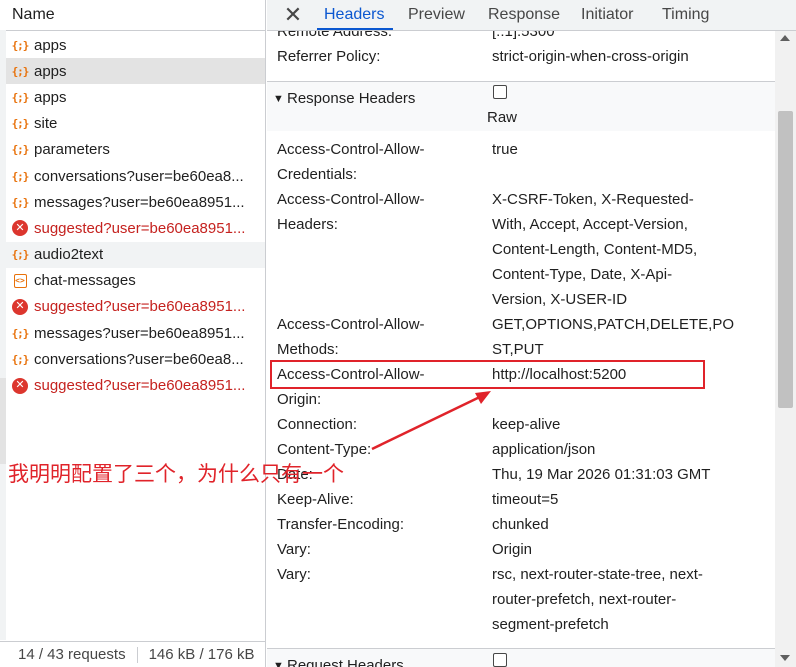  What do you see at coordinates (584, 599) in the screenshot?
I see `header-value: router-prefetch, next-router-` at bounding box center [584, 599].